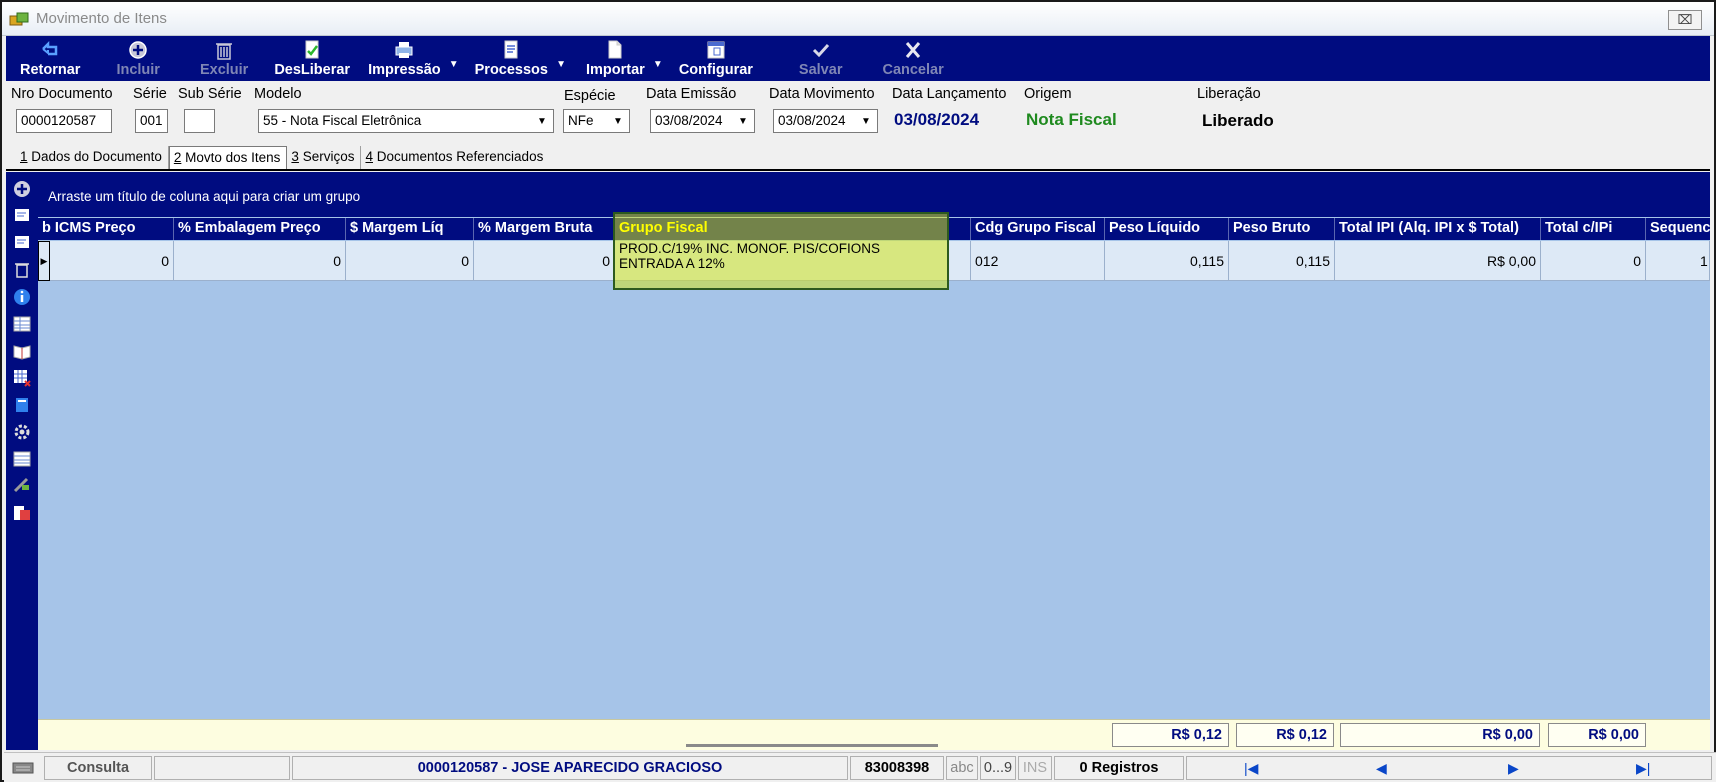  Describe the element at coordinates (199, 121) in the screenshot. I see `sub-serie-field` at that location.